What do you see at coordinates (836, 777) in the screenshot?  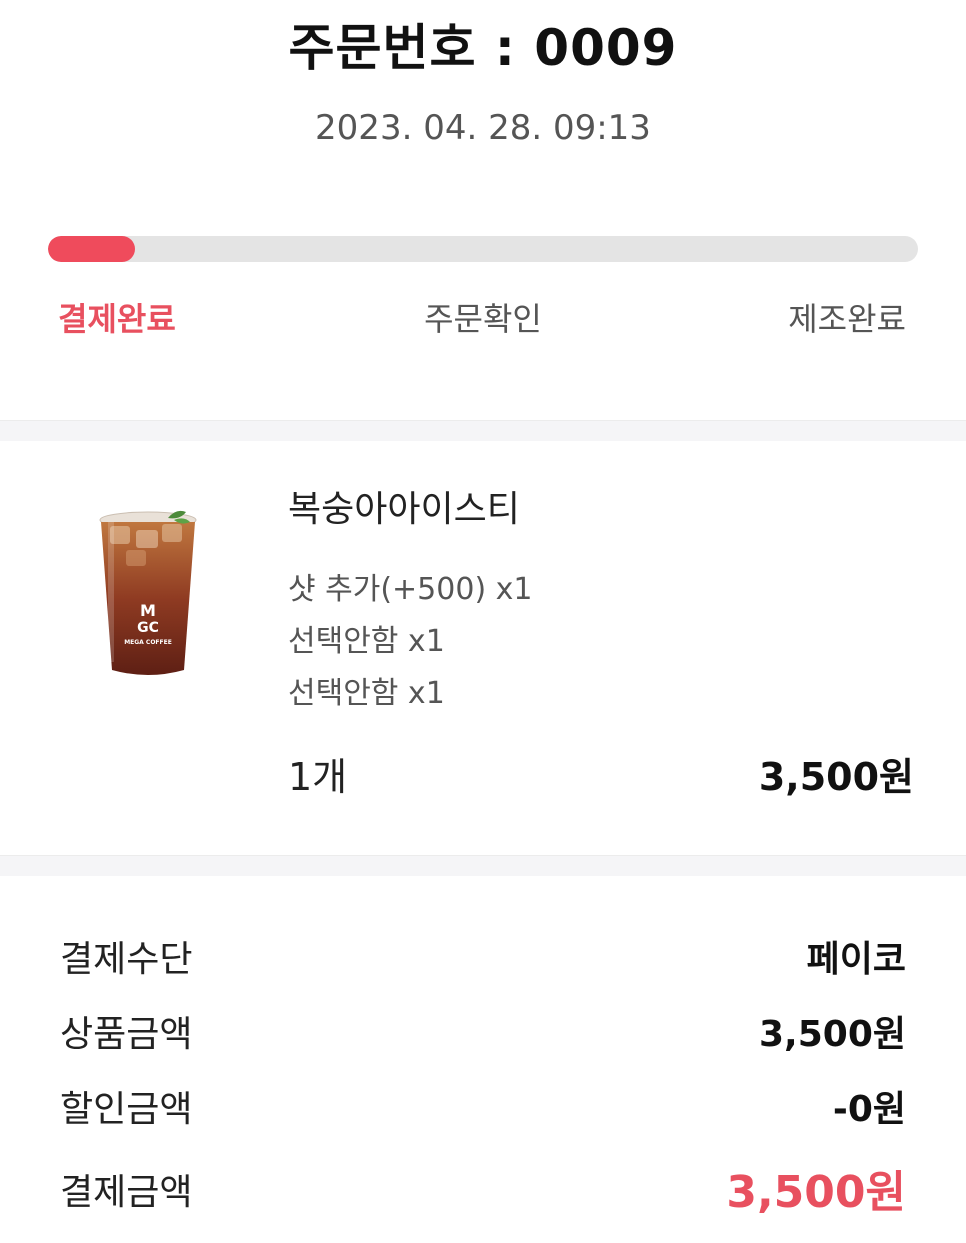 I see `item-price: 3,500원` at bounding box center [836, 777].